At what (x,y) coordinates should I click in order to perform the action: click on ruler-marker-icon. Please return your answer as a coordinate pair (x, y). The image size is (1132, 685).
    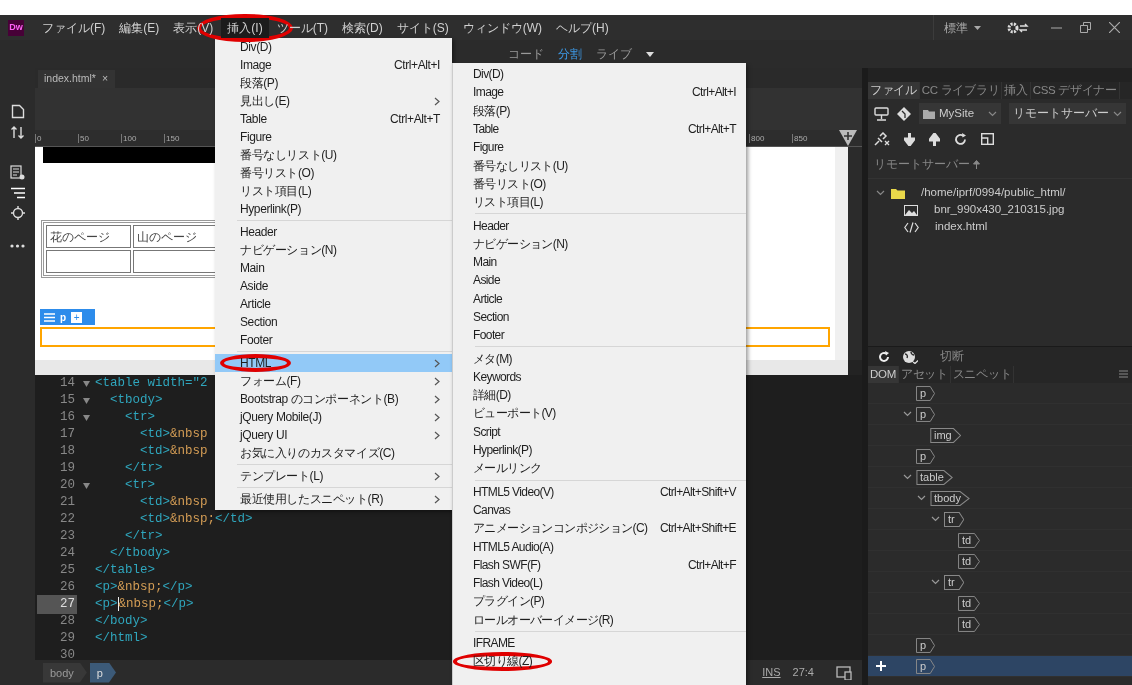
    Looking at the image, I should click on (848, 138).